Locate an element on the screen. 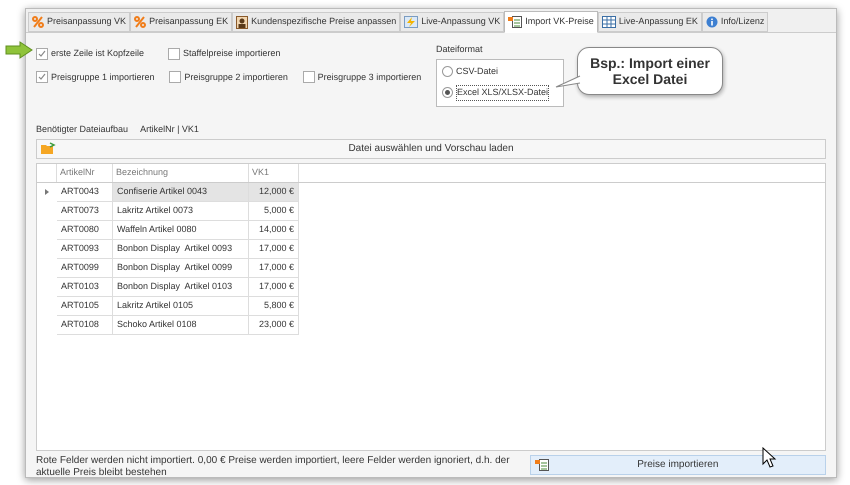 The width and height of the screenshot is (850, 485). table-cell: 23,000 € is located at coordinates (274, 325).